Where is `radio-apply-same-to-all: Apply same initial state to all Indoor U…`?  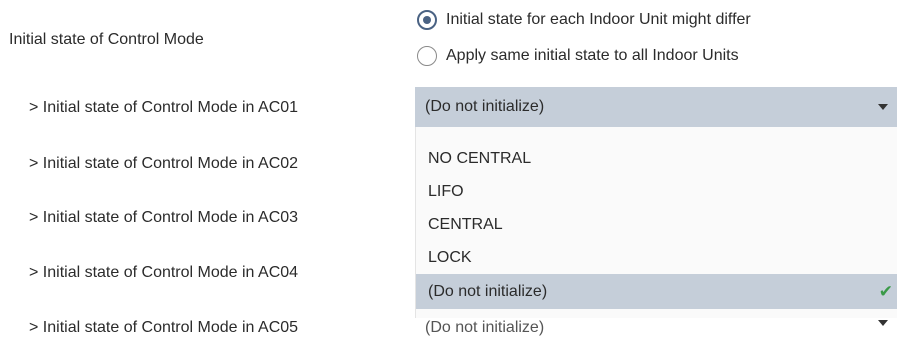 radio-apply-same-to-all: Apply same initial state to all Indoor U… is located at coordinates (578, 56).